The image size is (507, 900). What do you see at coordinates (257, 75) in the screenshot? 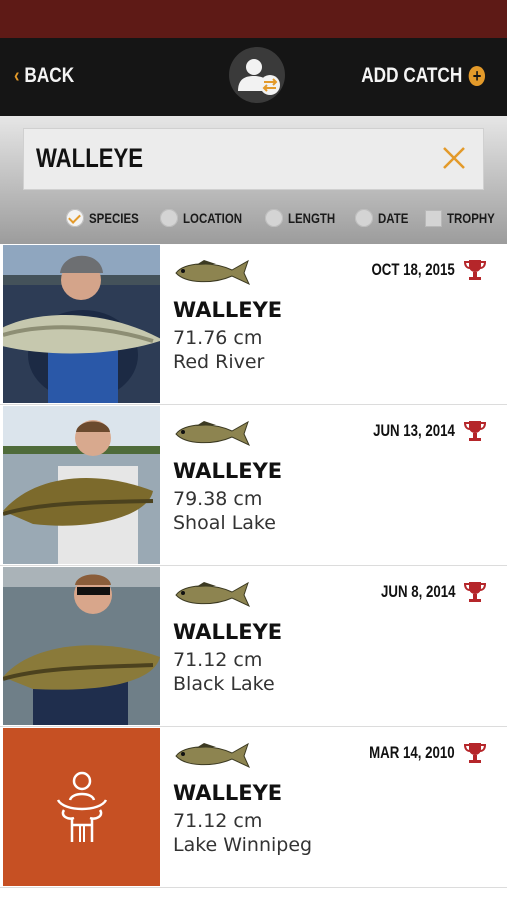
I see `switch-profile-icon` at bounding box center [257, 75].